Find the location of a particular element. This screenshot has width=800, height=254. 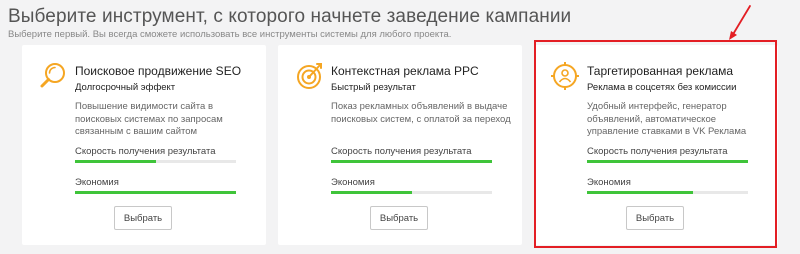

choose-ppc-button: Выбрать is located at coordinates (399, 218).